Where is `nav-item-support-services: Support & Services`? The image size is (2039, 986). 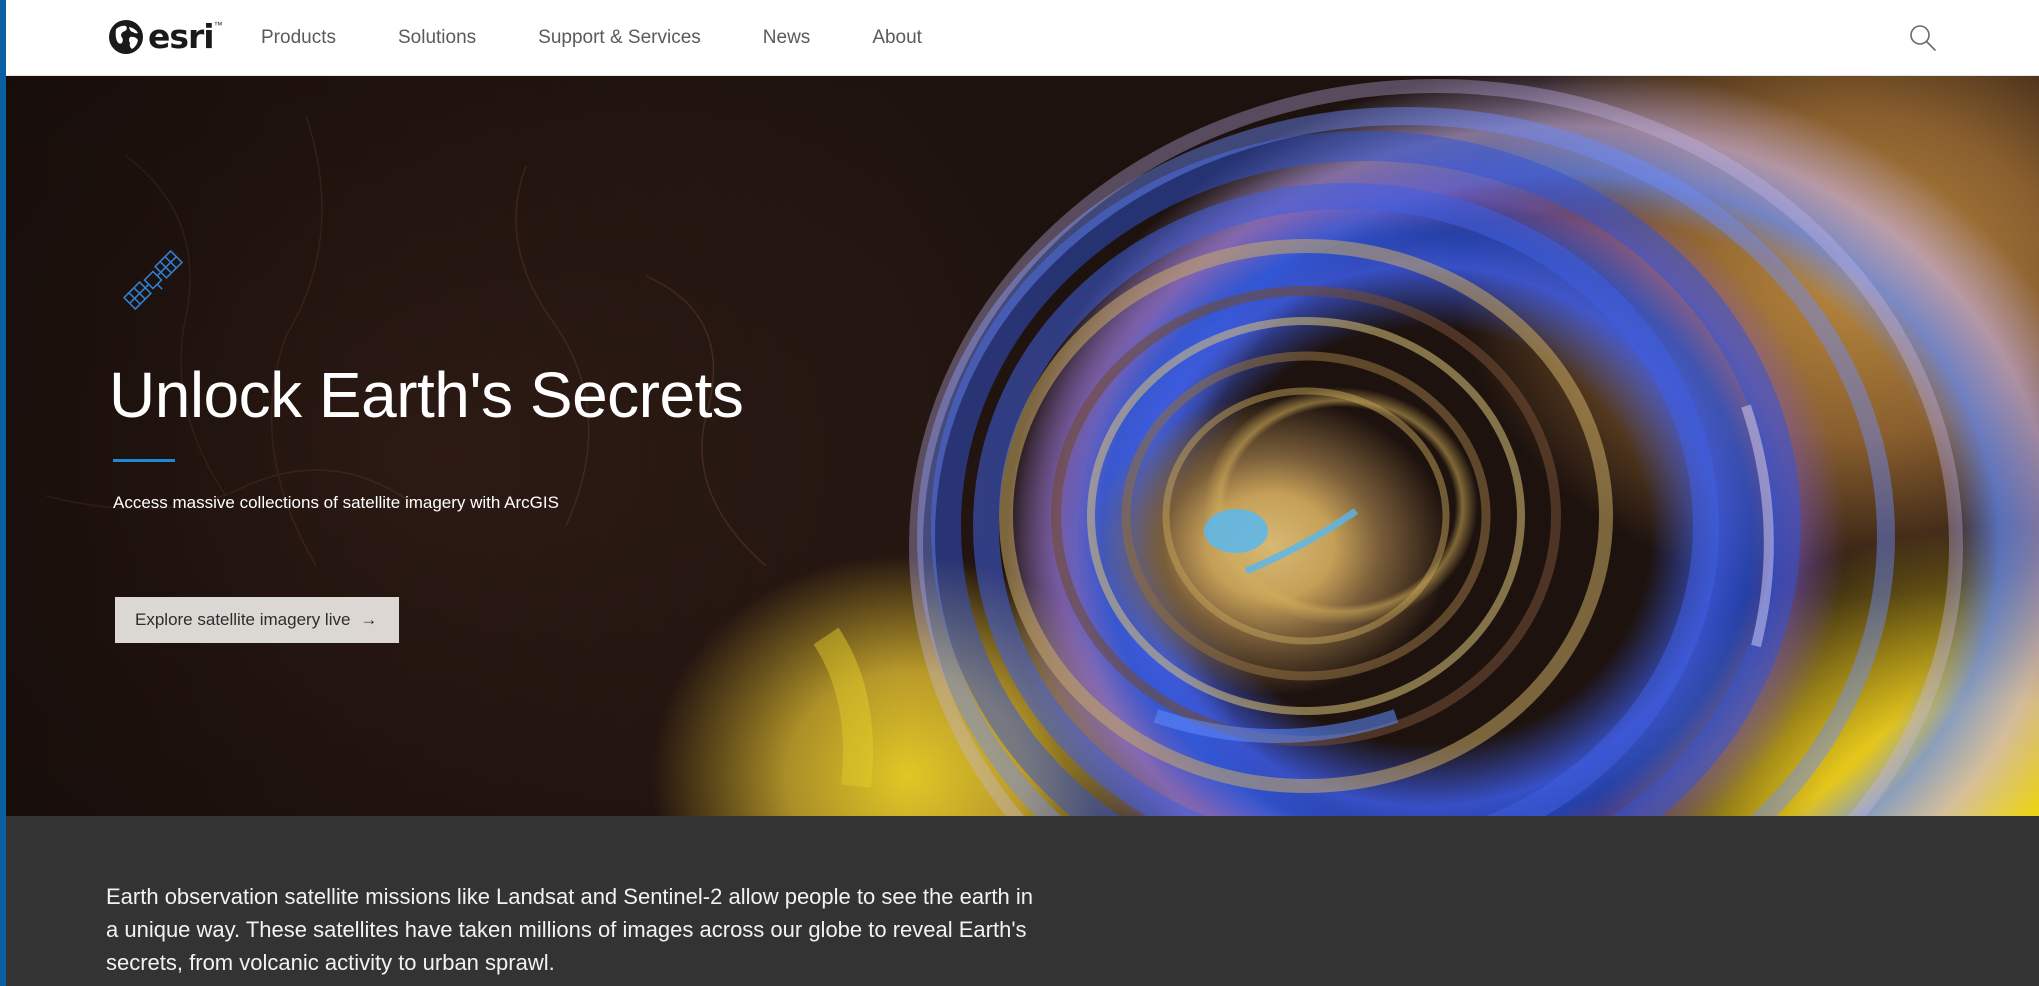 nav-item-support-services: Support & Services is located at coordinates (619, 38).